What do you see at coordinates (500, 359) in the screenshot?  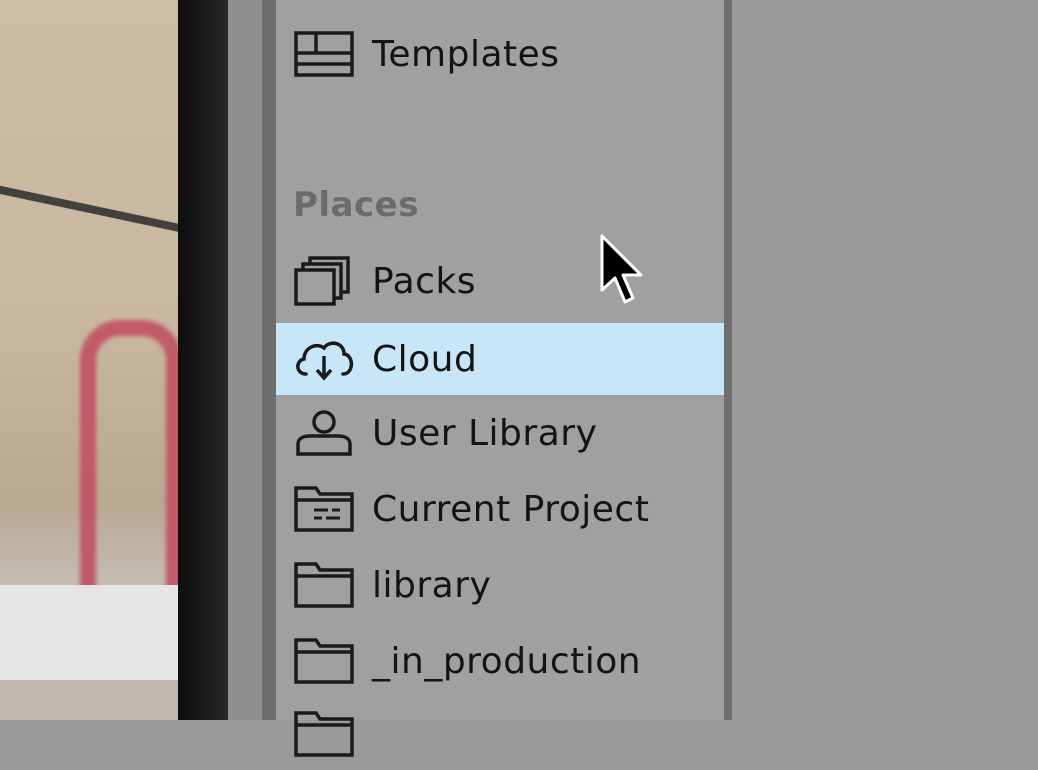 I see `sidebar-item-cloud: Cloud` at bounding box center [500, 359].